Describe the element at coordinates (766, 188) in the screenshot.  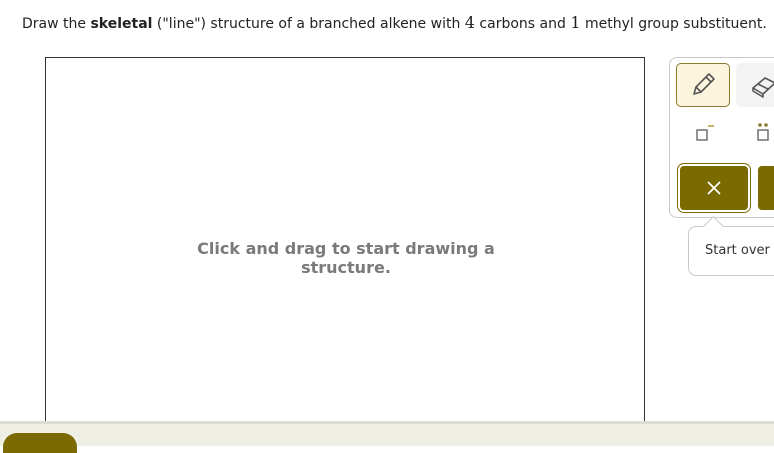
I see `more-tools-button` at that location.